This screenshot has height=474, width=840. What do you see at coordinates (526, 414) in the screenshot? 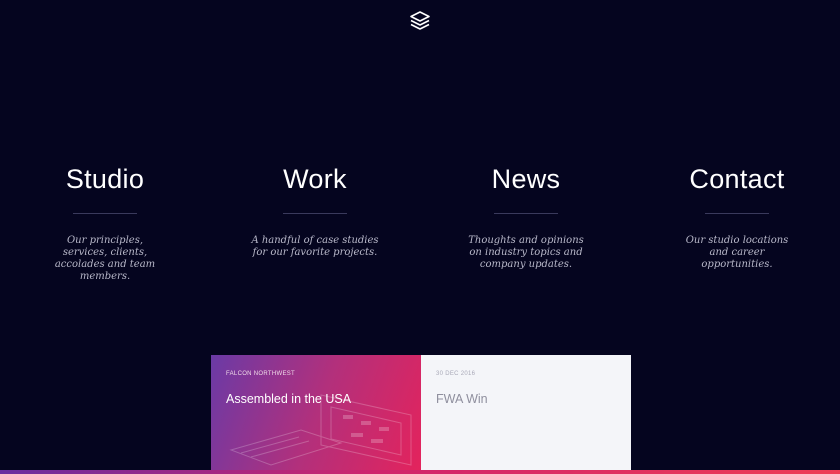
I see `feature-card-fwa-win: 30 DEC 2016 FWA Win` at bounding box center [526, 414].